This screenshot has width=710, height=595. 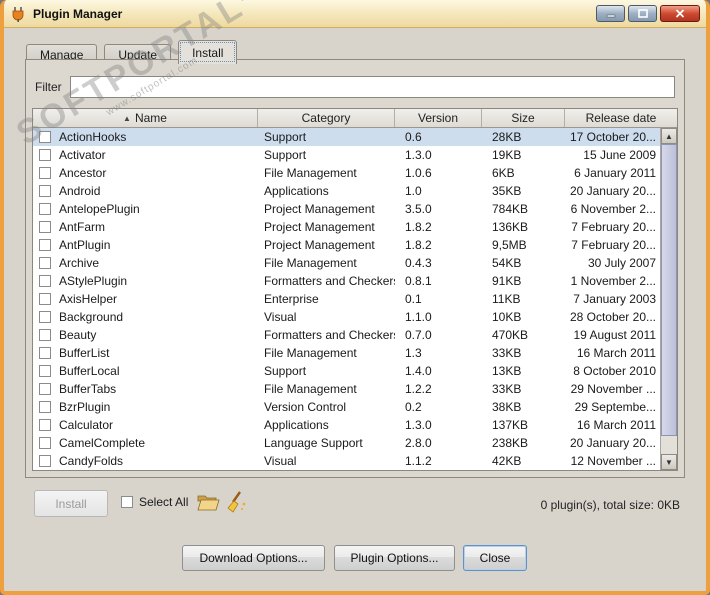 I want to click on plugin-name: BufferLocal, so click(x=89, y=371).